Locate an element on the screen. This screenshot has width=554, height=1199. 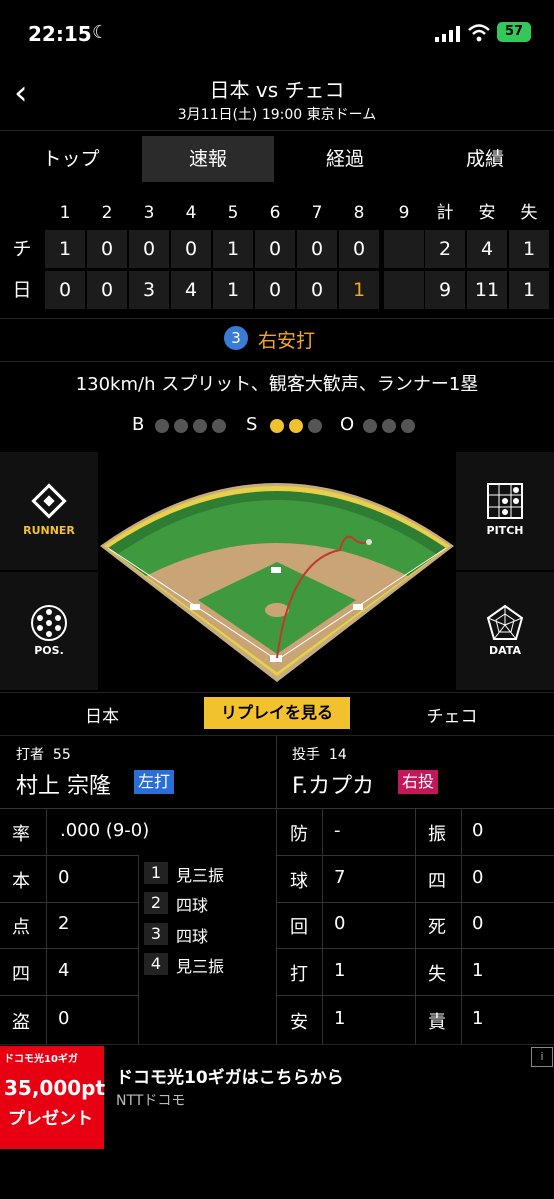
stat-key: 盗 is located at coordinates (21, 1022).